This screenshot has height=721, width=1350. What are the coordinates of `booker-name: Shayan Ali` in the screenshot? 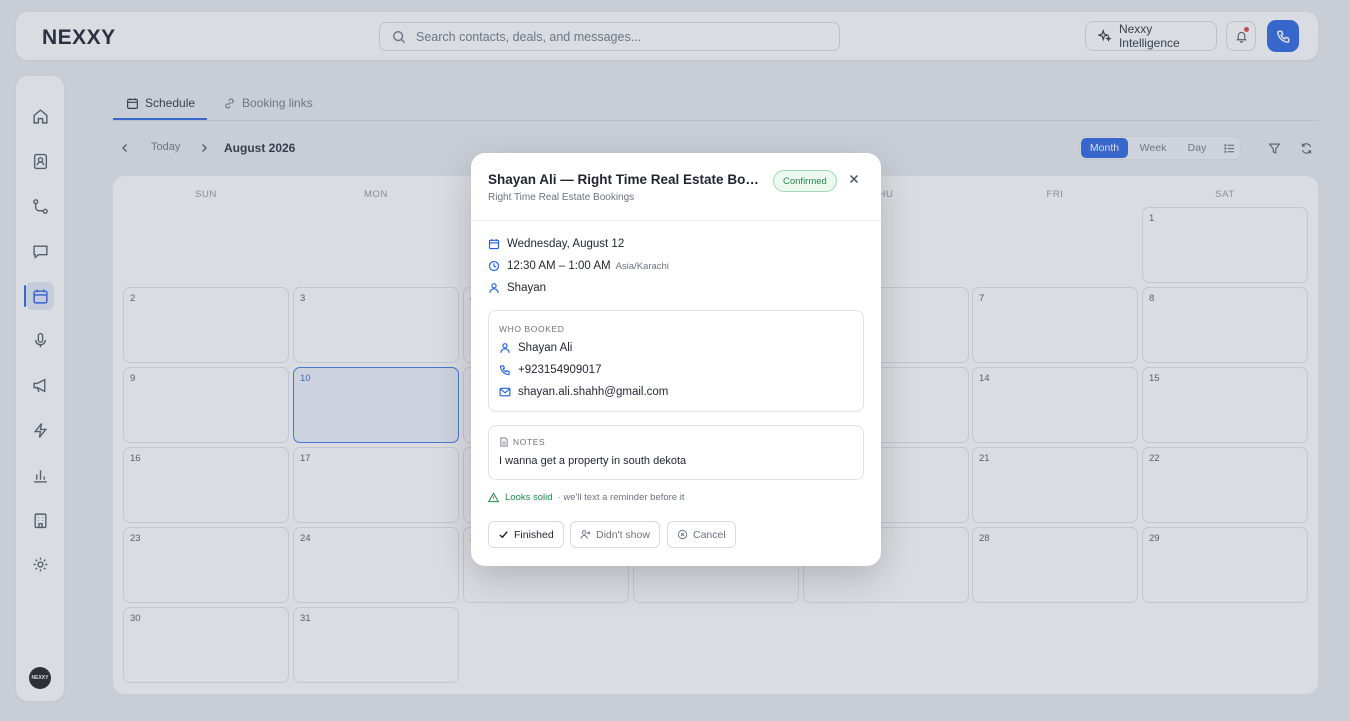 It's located at (545, 348).